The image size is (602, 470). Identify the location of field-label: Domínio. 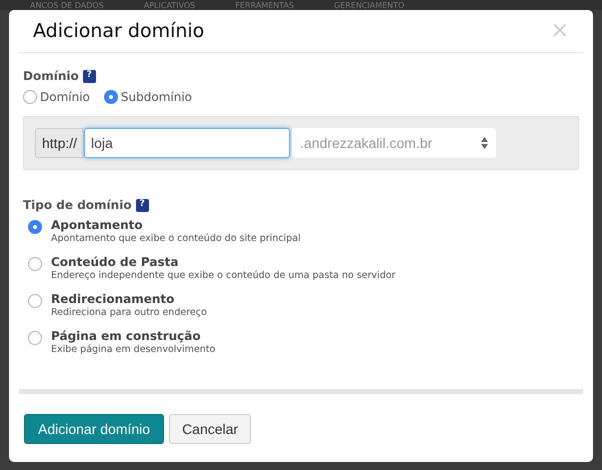
(51, 76).